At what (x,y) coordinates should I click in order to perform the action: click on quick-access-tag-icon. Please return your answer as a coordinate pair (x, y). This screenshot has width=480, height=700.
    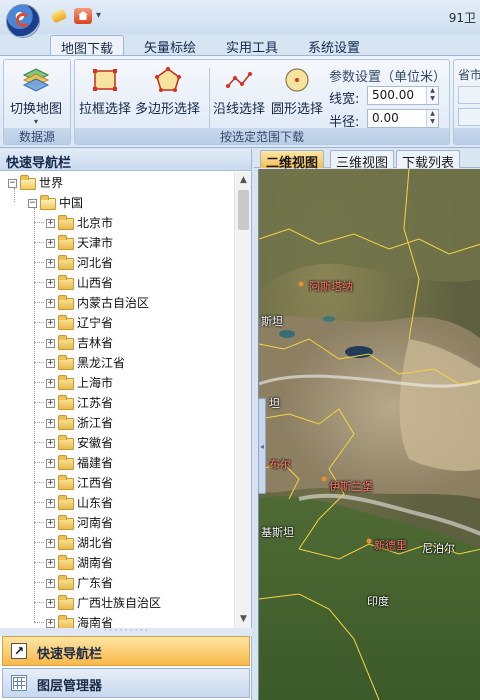
    Looking at the image, I should click on (59, 16).